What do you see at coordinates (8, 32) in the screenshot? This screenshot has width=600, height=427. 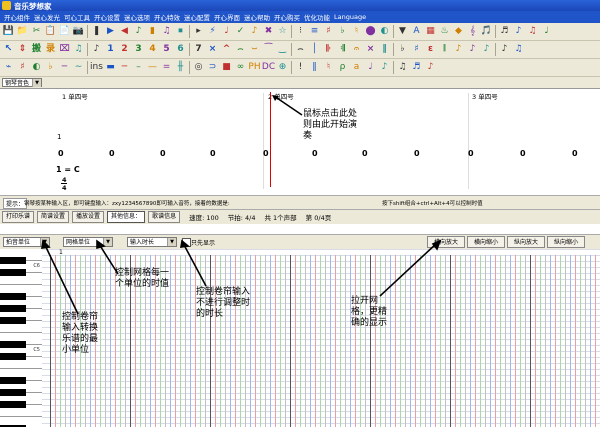 I see `toolbar-icon: 💾` at bounding box center [8, 32].